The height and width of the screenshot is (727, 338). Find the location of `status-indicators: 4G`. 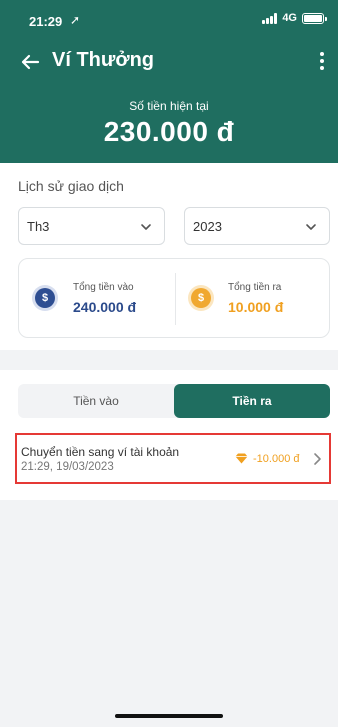

status-indicators: 4G is located at coordinates (294, 18).